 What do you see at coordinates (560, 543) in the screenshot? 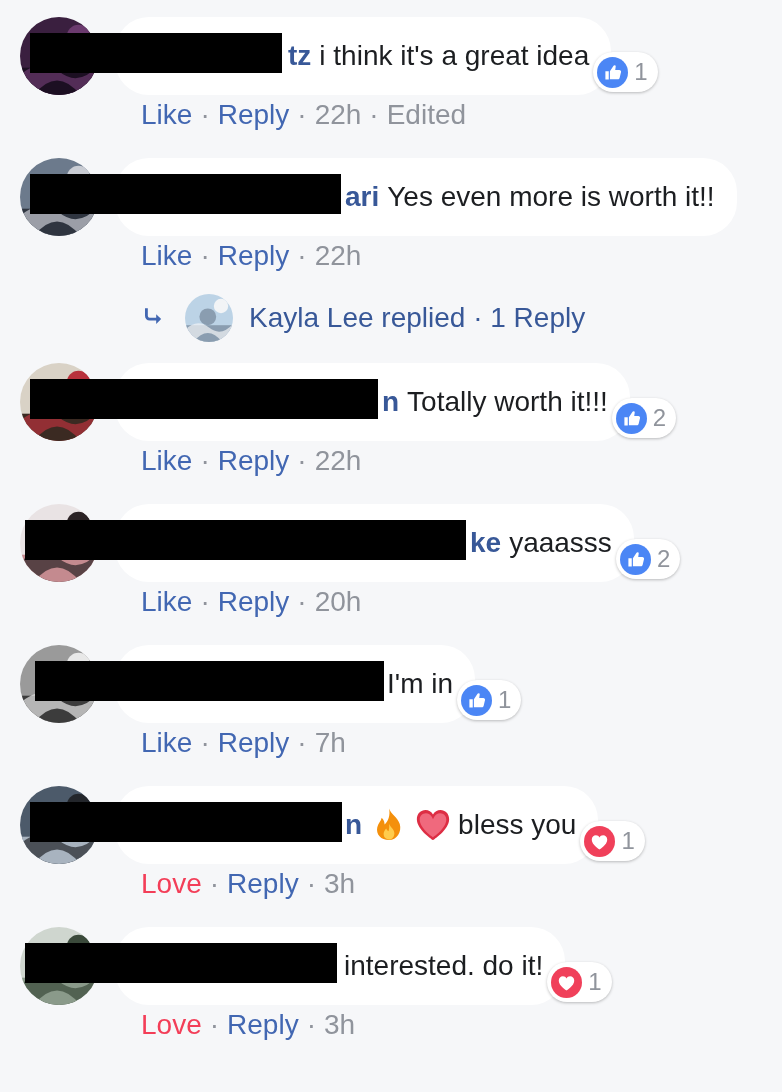
I see `comment-text: yaaasss` at bounding box center [560, 543].